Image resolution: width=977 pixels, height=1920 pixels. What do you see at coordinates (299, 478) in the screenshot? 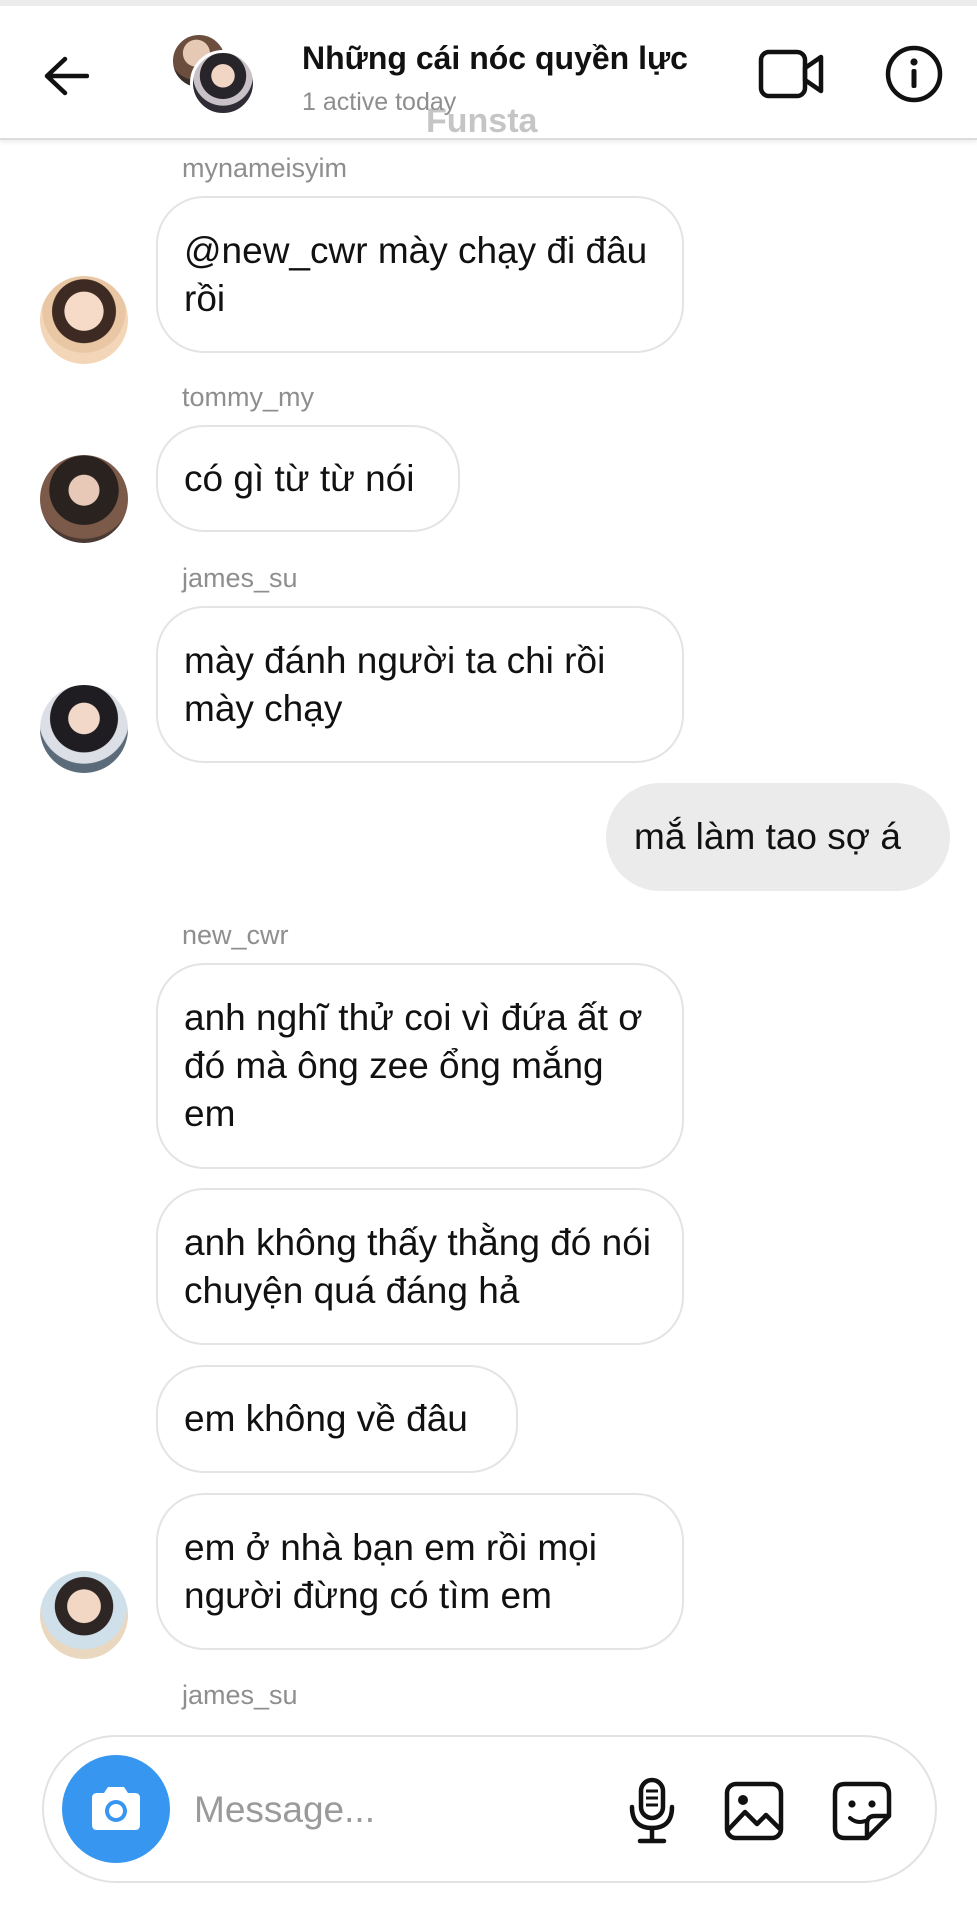
I see `message-text: có gì từ từ nói` at bounding box center [299, 478].